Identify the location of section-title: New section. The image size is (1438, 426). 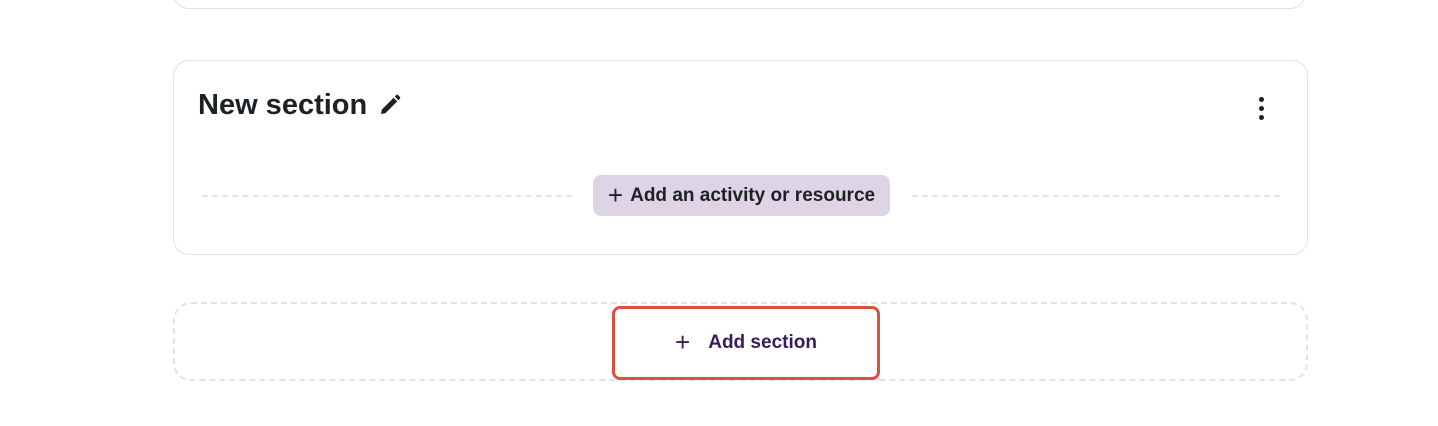
(283, 105).